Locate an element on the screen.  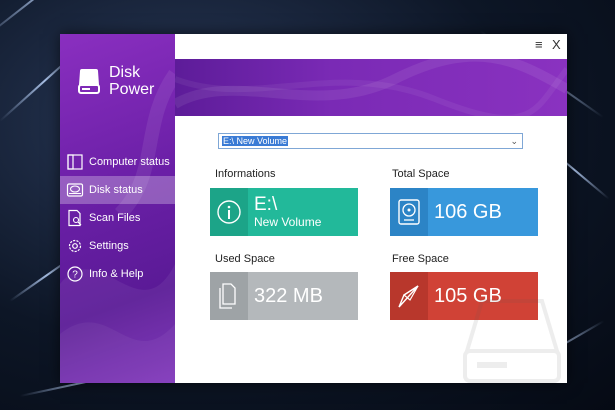
sidebar-item-label: Settings is located at coordinates (109, 246).